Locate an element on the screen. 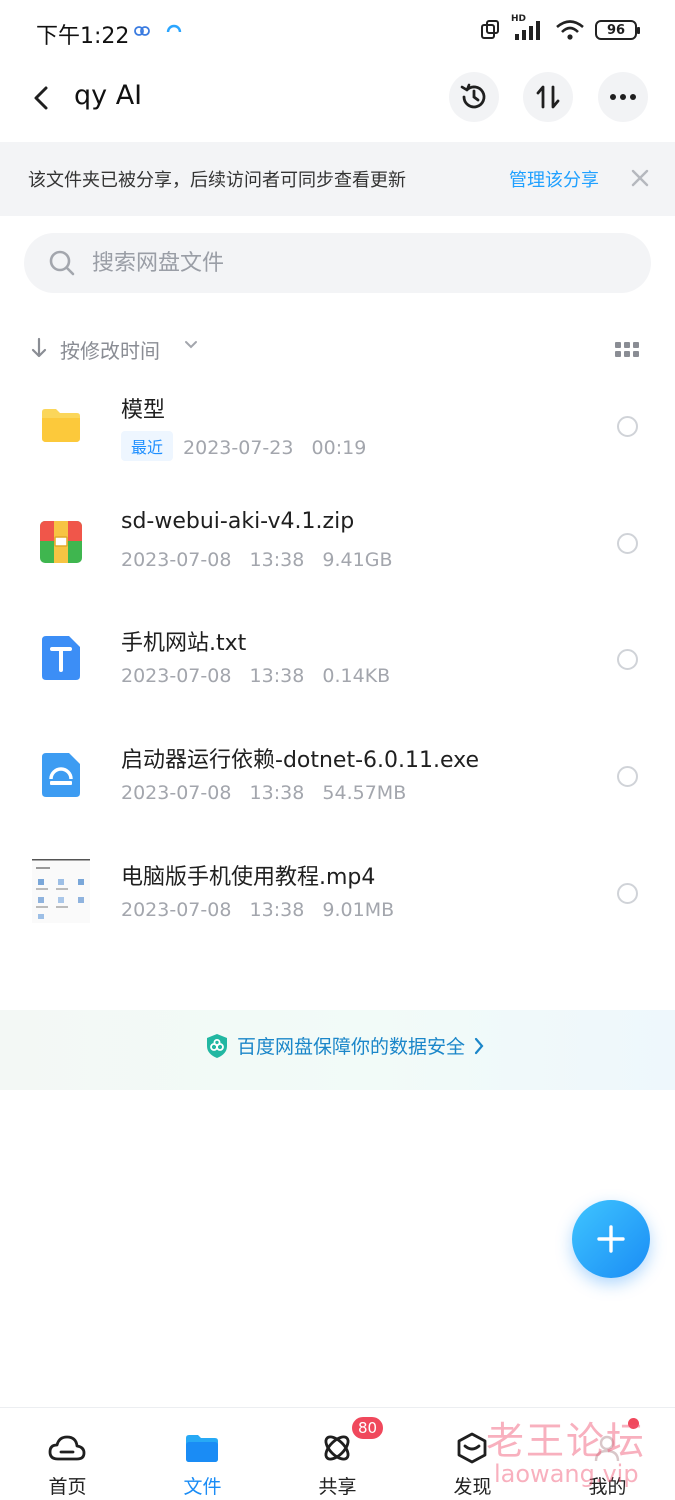 The width and height of the screenshot is (675, 1500). security-text: 百度网盘保障你的数据安全 is located at coordinates (351, 1047).